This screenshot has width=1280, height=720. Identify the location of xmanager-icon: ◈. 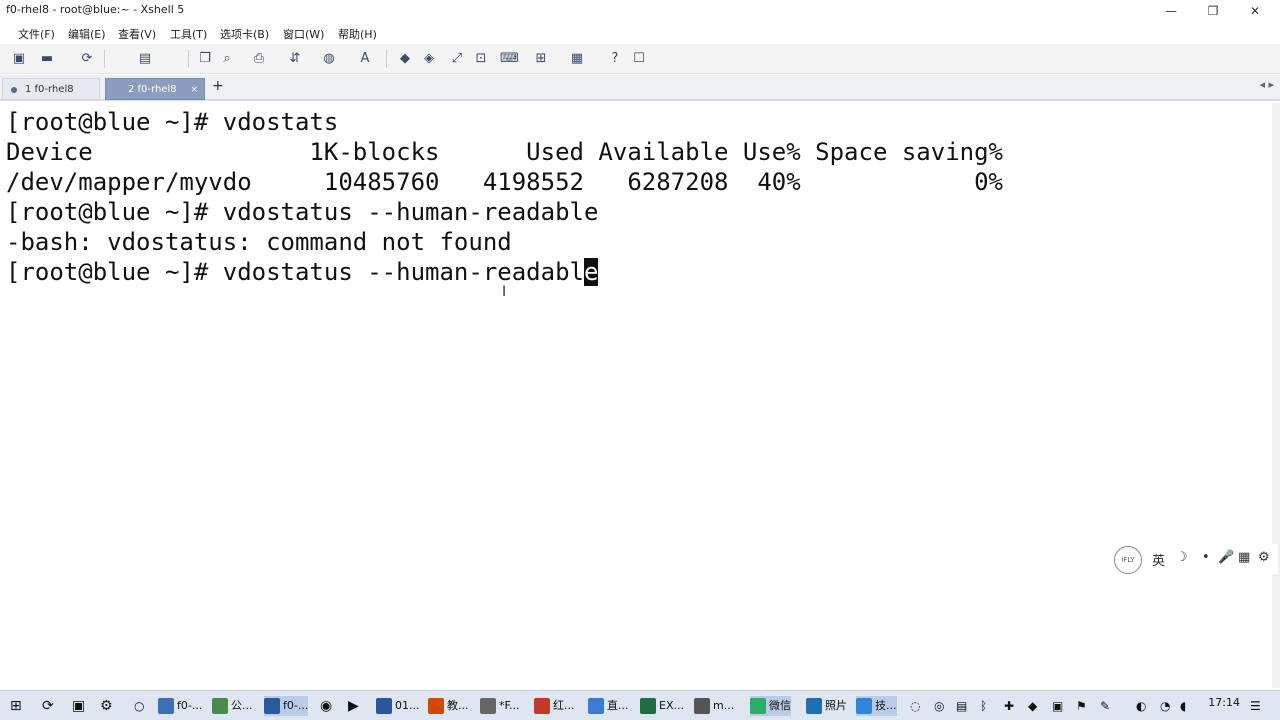
(429, 59).